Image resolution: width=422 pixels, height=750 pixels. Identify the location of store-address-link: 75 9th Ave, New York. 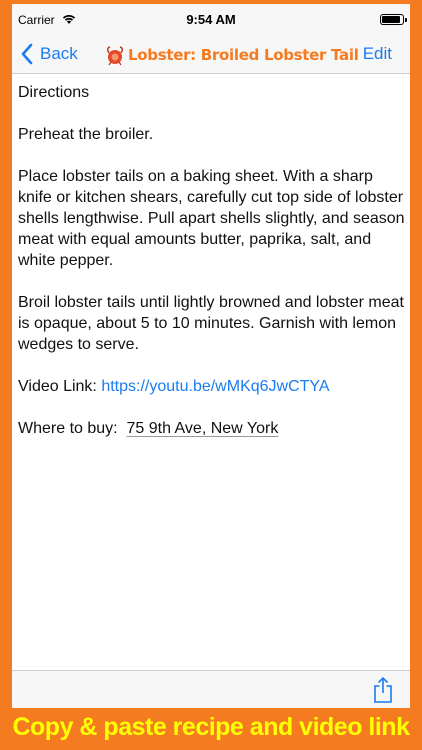
(203, 428).